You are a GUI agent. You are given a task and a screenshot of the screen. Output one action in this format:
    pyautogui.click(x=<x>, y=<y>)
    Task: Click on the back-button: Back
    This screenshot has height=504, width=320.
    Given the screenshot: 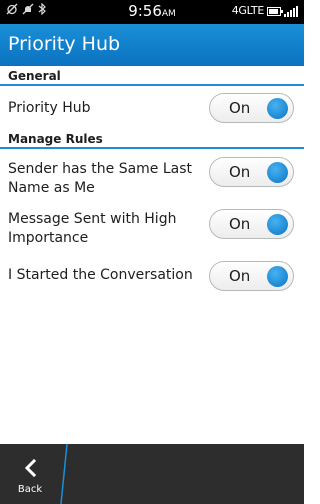 What is the action you would take?
    pyautogui.click(x=31, y=474)
    